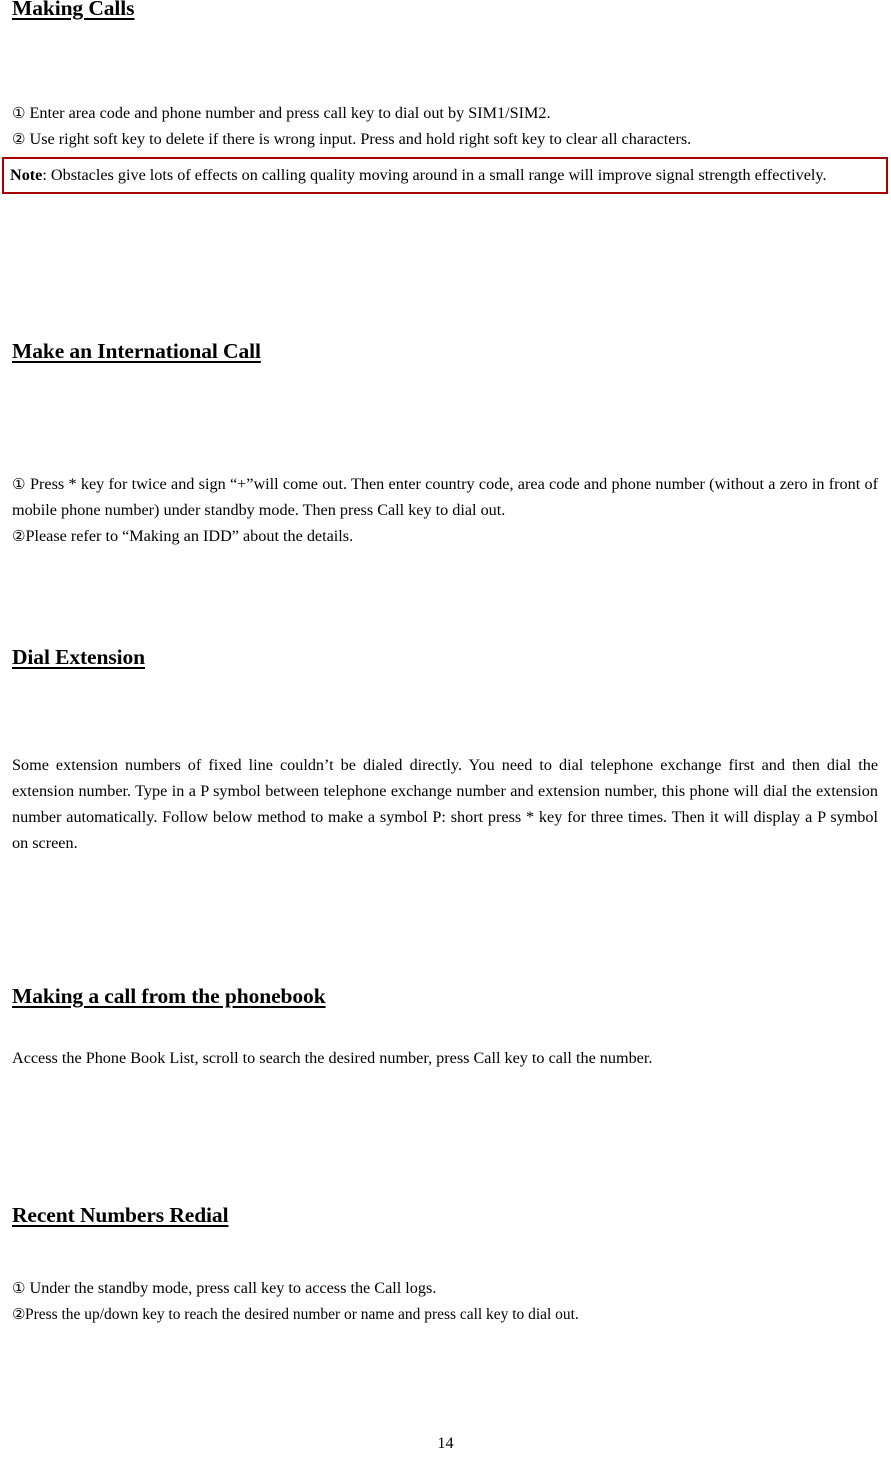 This screenshot has width=891, height=1476. I want to click on note-label: Note, so click(26, 175).